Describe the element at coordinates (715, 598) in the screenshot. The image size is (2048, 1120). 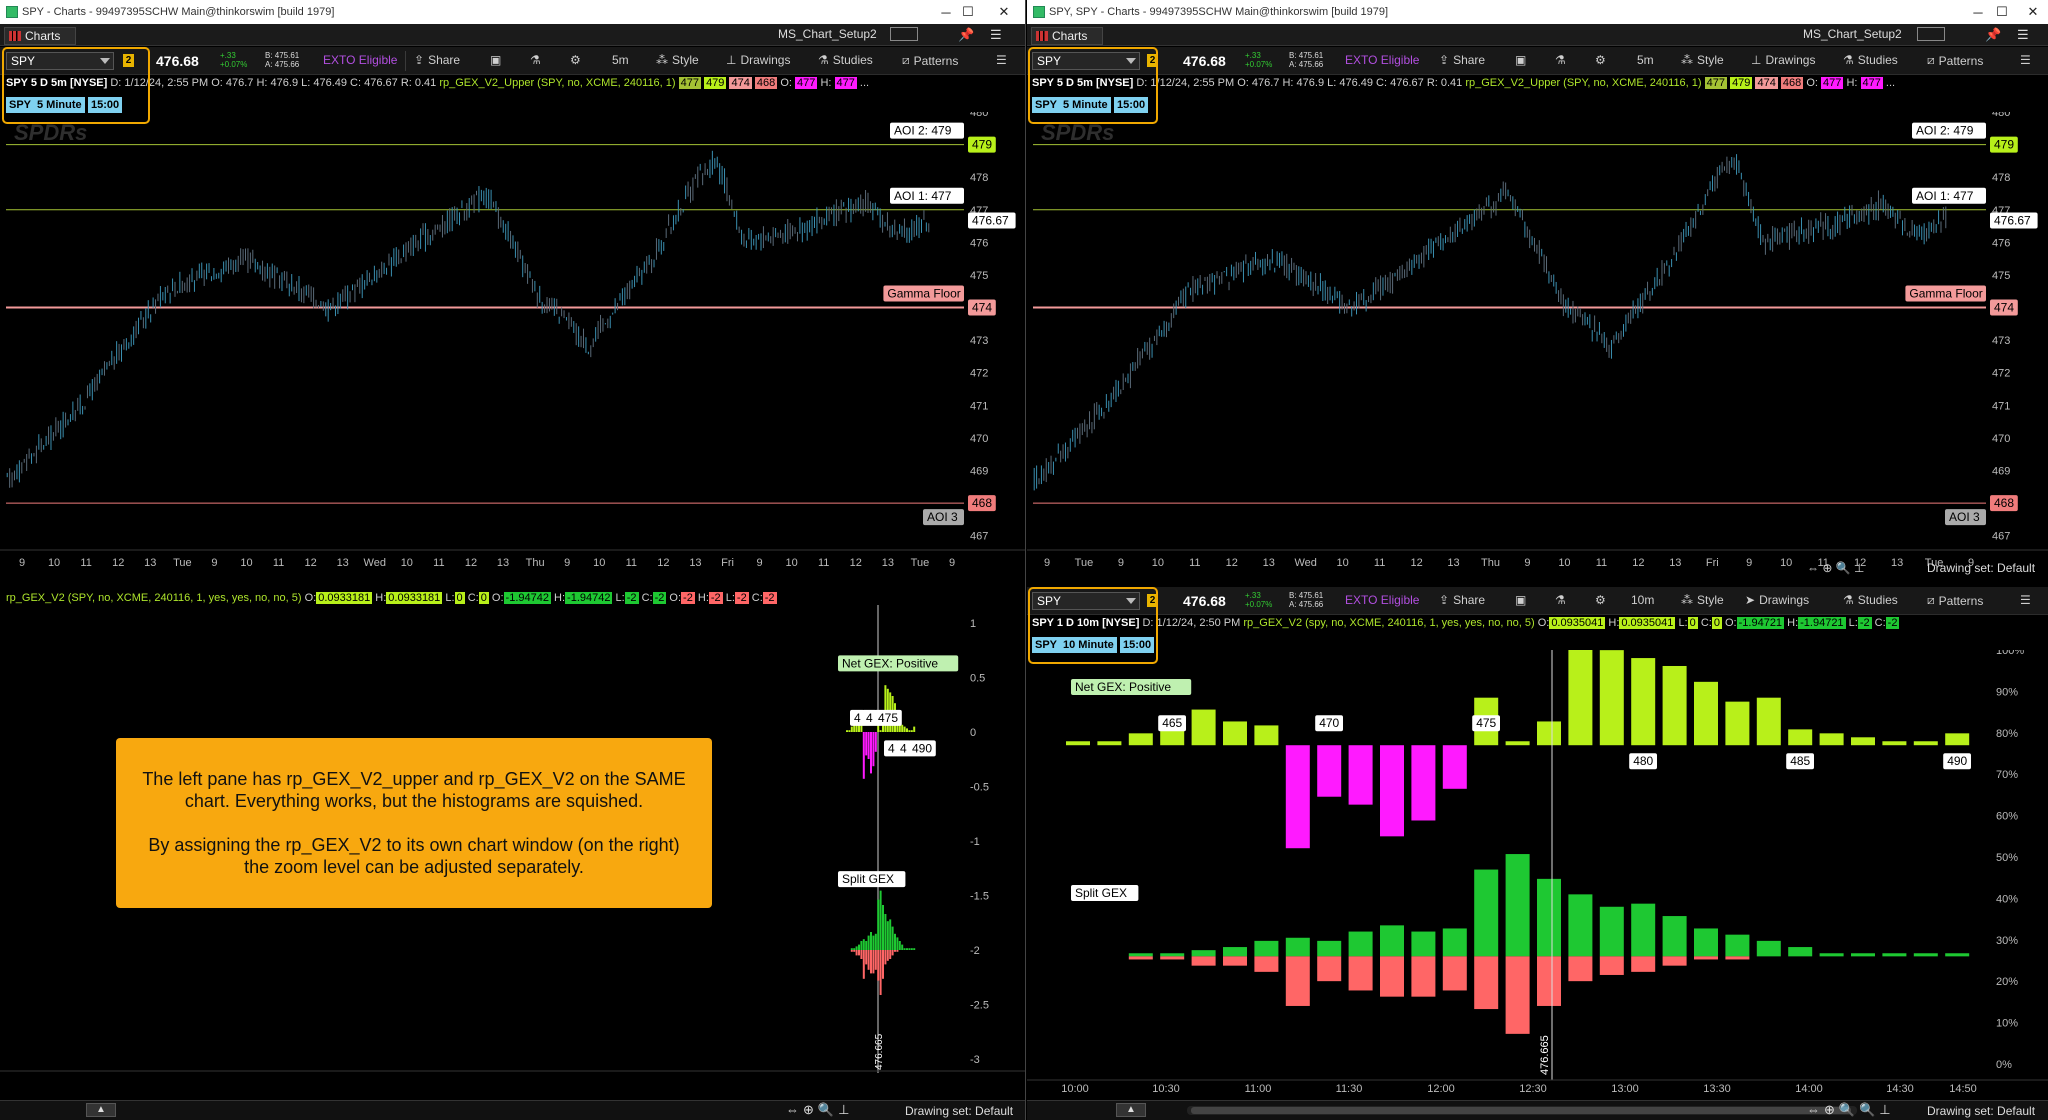
I see `lower-value: -2` at that location.